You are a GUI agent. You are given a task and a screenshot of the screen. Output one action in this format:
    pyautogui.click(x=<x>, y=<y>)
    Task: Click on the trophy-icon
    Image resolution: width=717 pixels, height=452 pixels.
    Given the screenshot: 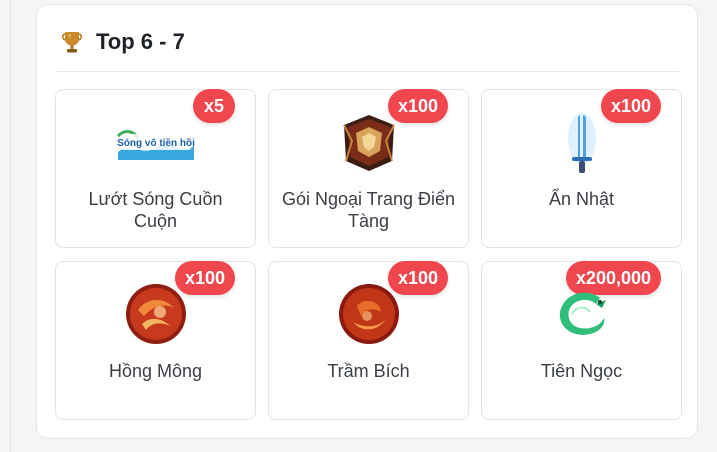 What is the action you would take?
    pyautogui.click(x=72, y=42)
    